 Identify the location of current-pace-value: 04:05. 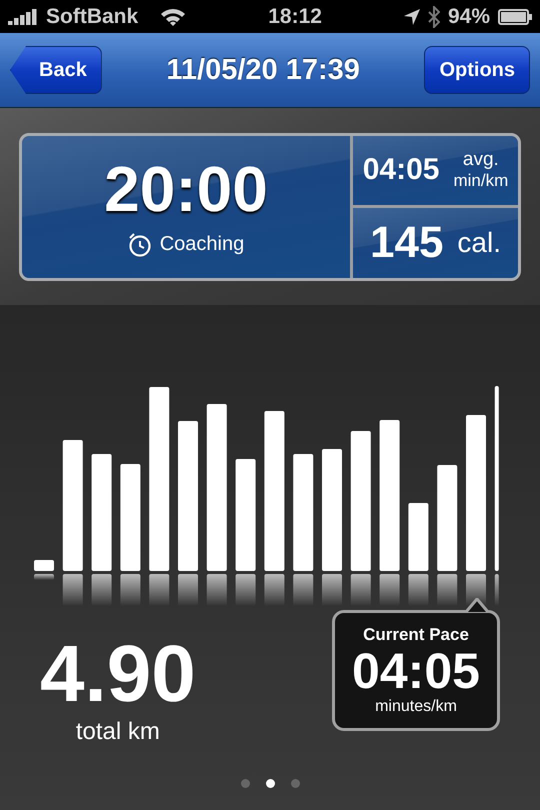
(416, 671).